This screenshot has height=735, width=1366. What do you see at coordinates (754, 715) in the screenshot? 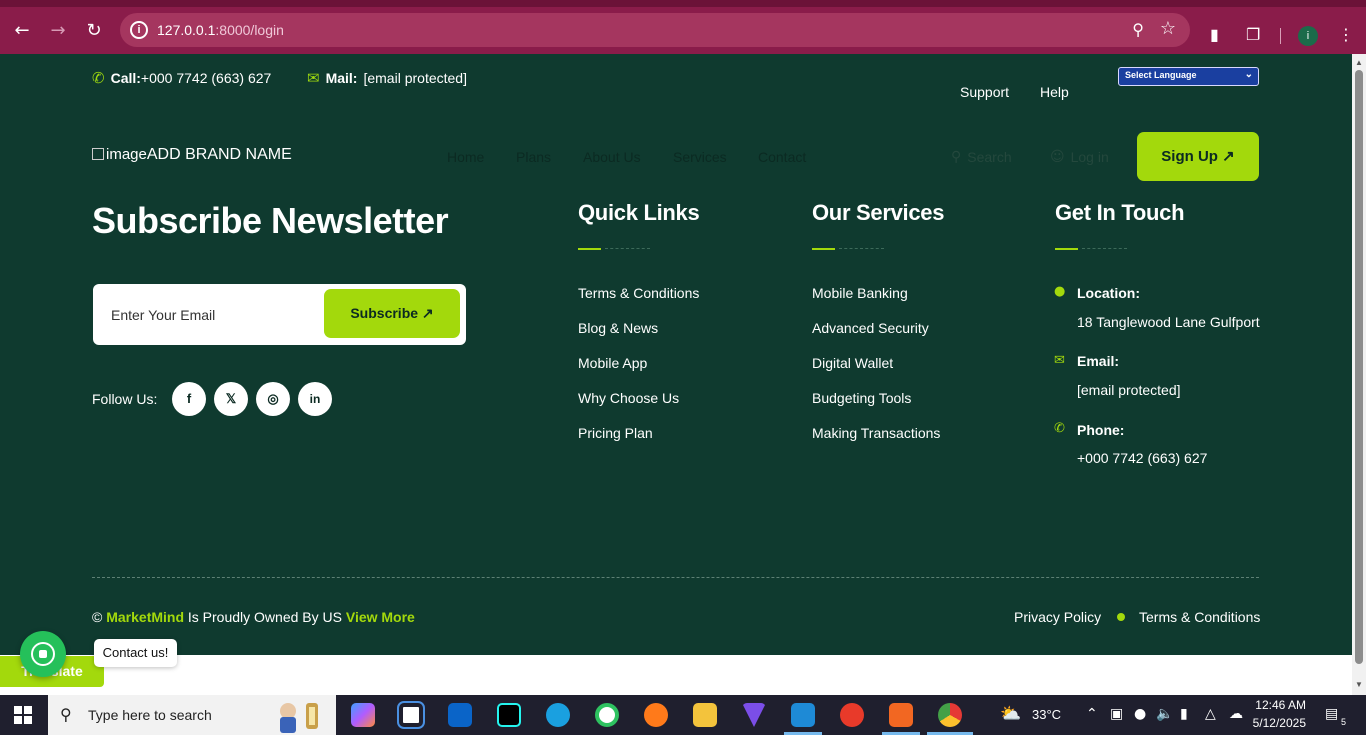
I see `proton-vpn-icon` at bounding box center [754, 715].